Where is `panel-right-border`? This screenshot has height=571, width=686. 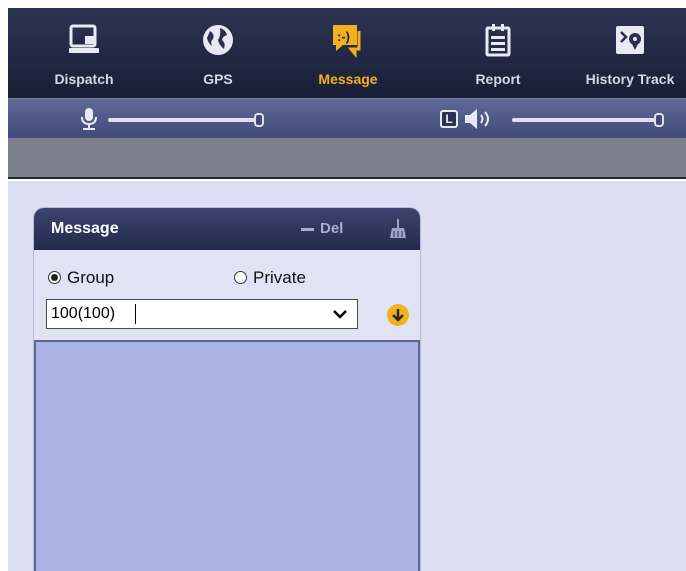
panel-right-border is located at coordinates (419, 455).